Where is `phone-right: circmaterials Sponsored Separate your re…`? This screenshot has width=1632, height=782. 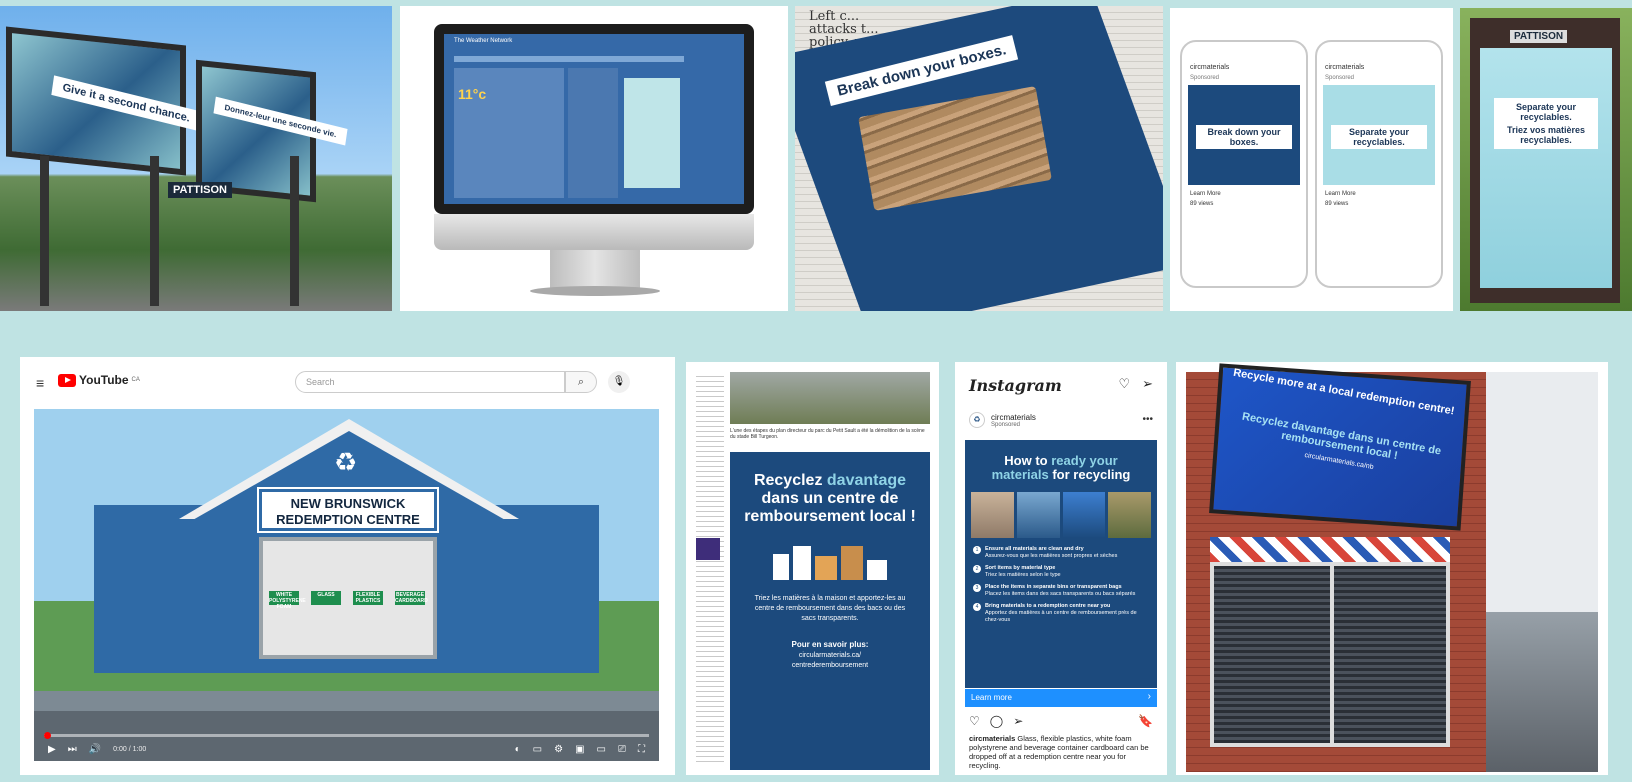 phone-right: circmaterials Sponsored Separate your re… is located at coordinates (1379, 164).